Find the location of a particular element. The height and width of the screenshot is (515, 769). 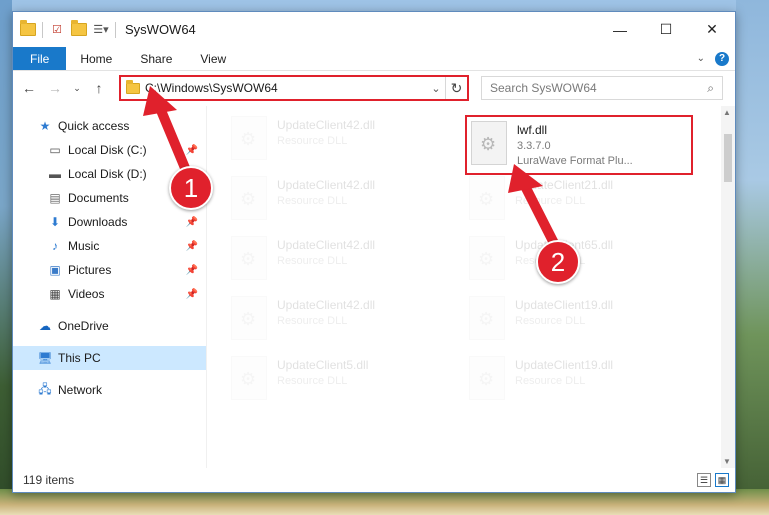

sidebar-item-label: This PC is located at coordinates (79, 358).